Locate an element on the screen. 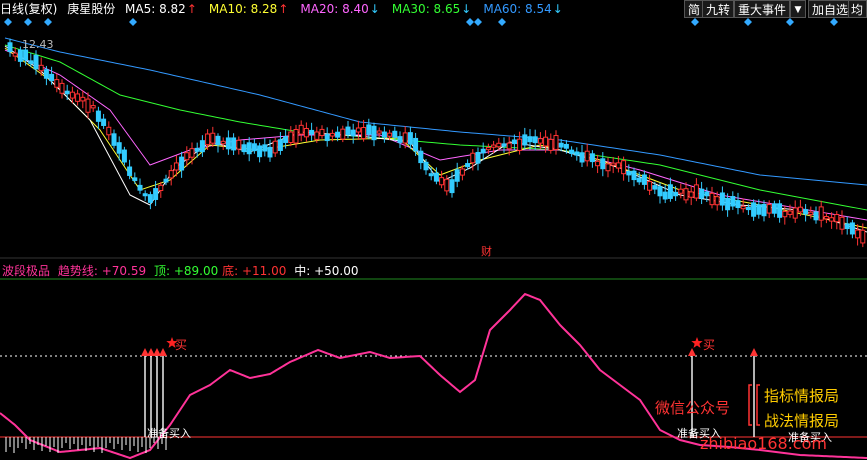 This screenshot has width=867, height=460. financial-report-marker: 财 is located at coordinates (486, 251).